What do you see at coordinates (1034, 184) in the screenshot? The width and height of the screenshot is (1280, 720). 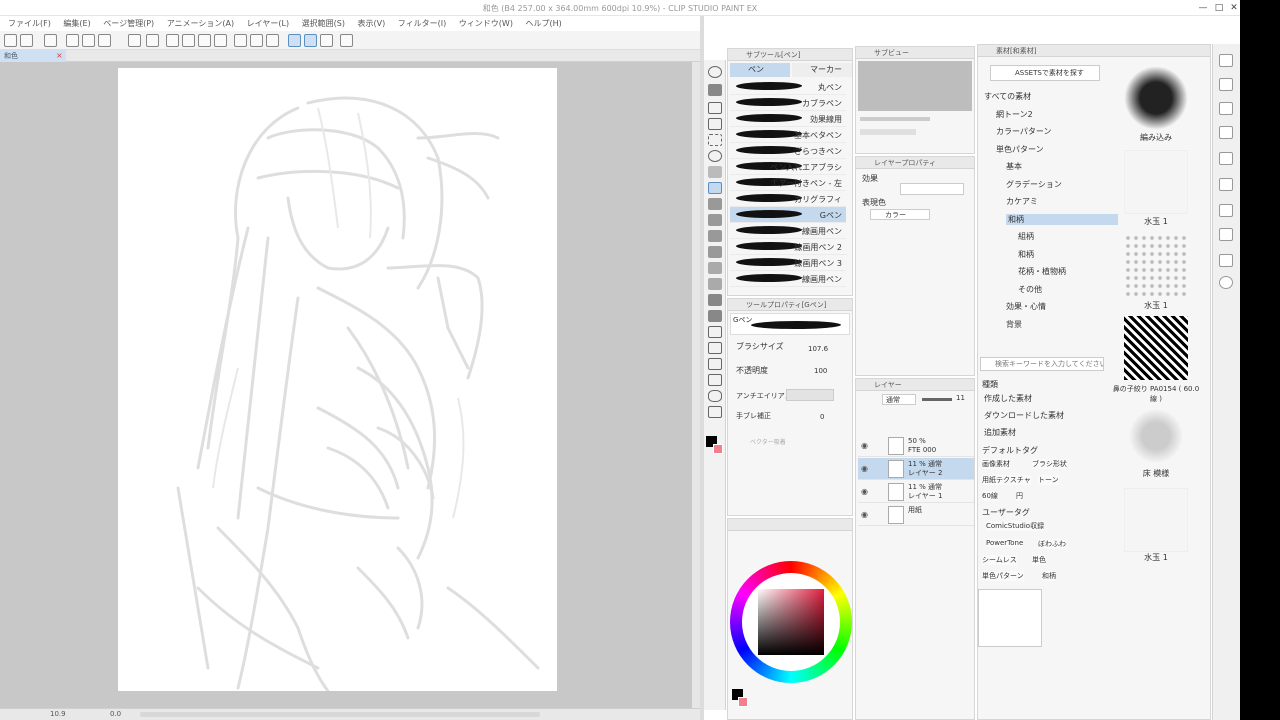 I see `material-tree-item: グラデーション` at bounding box center [1034, 184].